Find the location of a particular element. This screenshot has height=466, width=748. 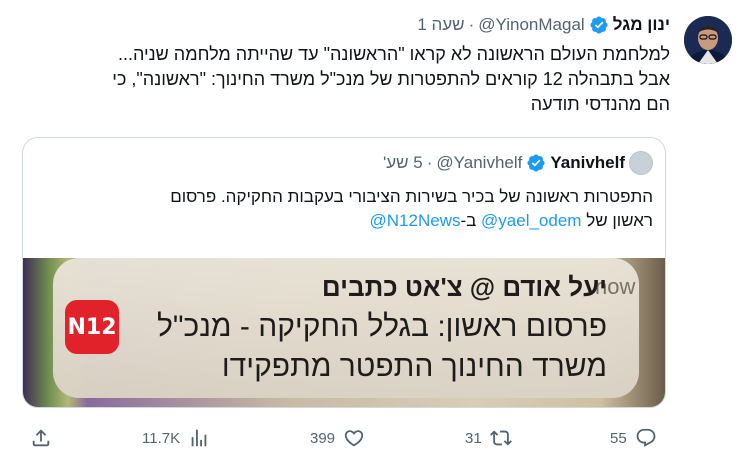

reply-count: 55 is located at coordinates (618, 438).